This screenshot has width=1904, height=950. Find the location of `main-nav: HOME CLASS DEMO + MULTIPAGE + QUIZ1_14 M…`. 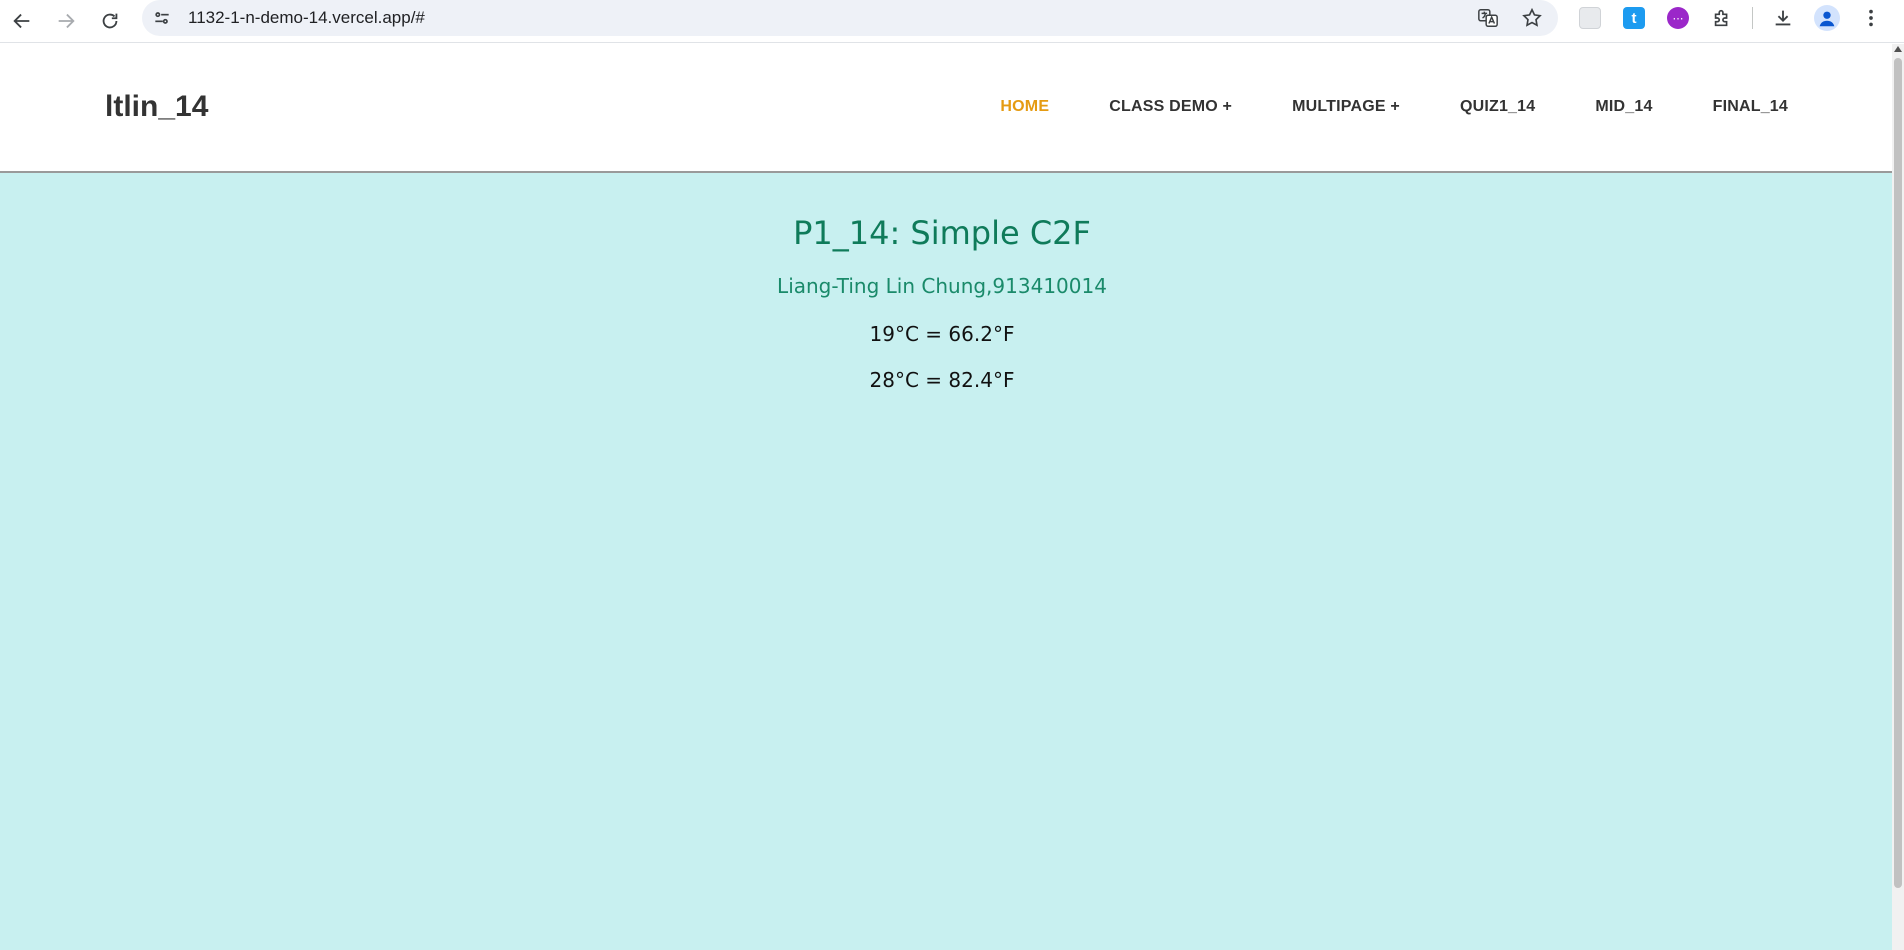

main-nav: HOME CLASS DEMO + MULTIPAGE + QUIZ1_14 M… is located at coordinates (1364, 107).